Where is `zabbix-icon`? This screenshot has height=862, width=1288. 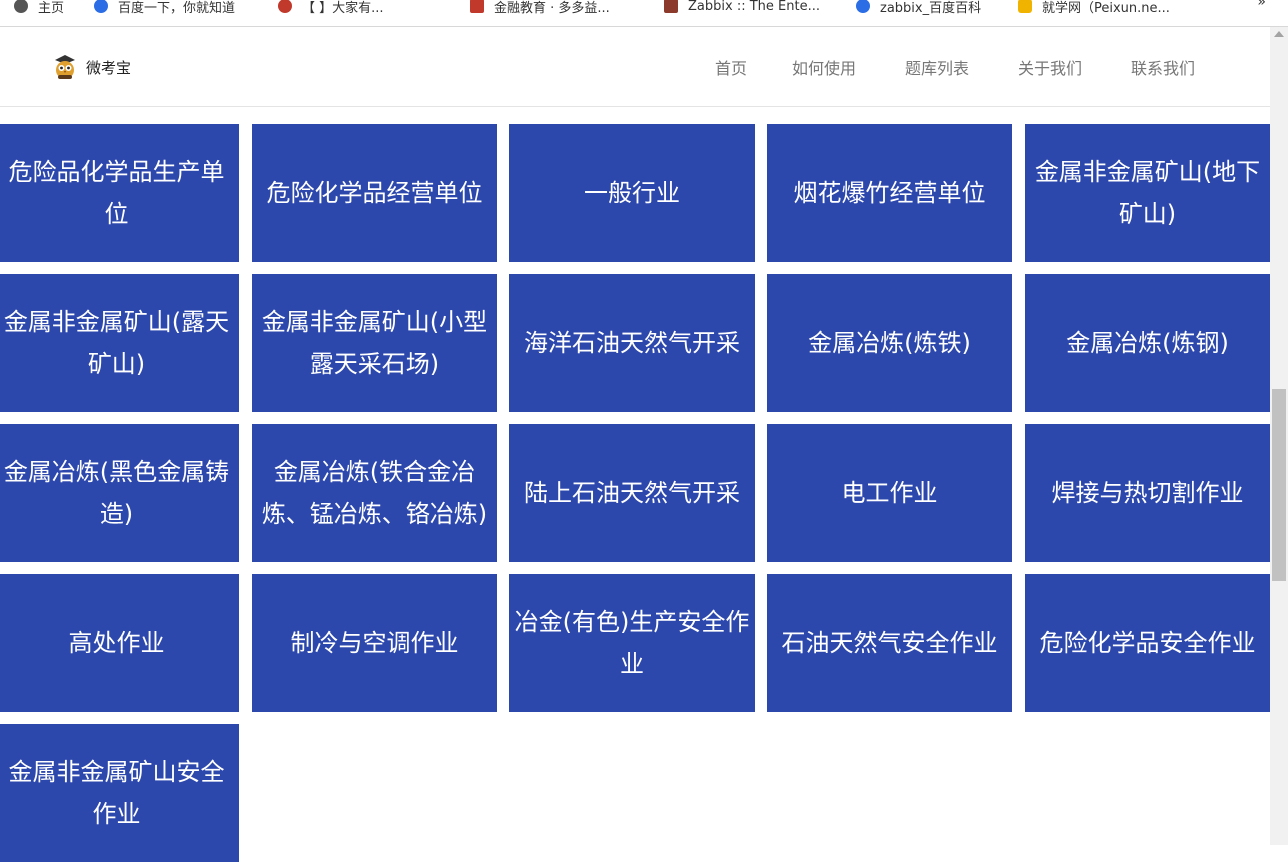 zabbix-icon is located at coordinates (671, 6).